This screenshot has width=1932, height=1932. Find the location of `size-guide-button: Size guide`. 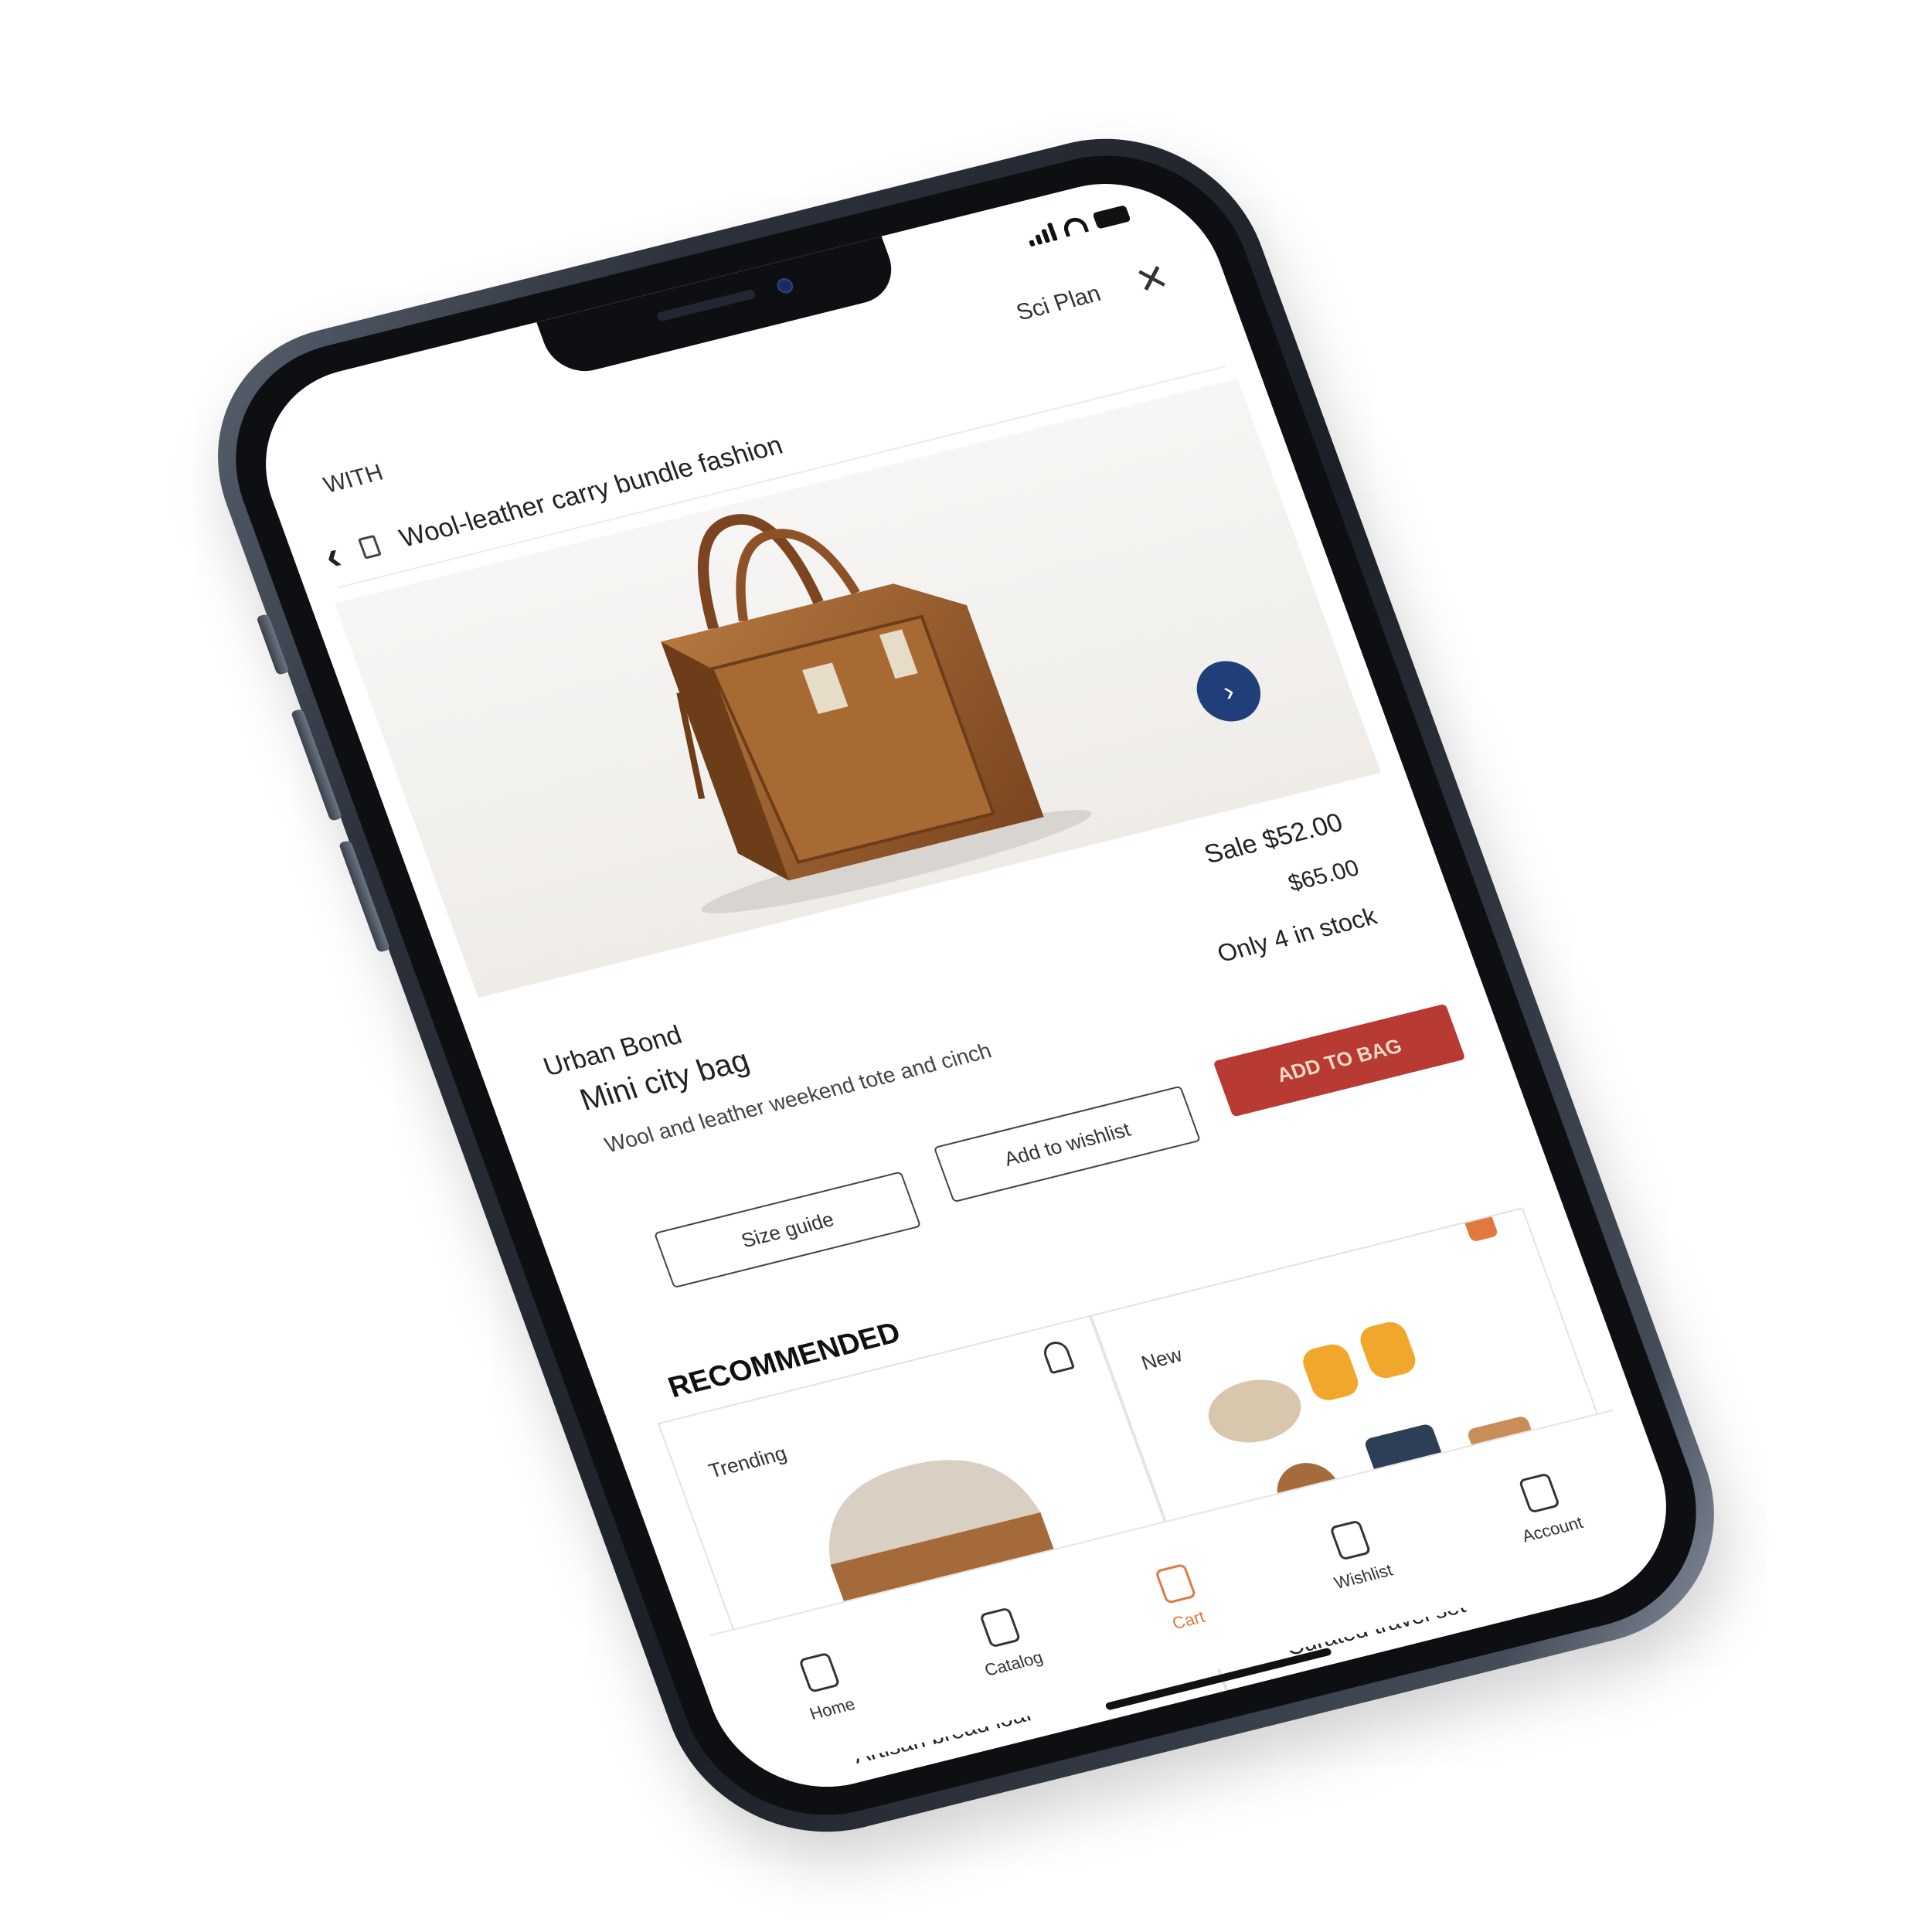

size-guide-button: Size guide is located at coordinates (788, 1230).